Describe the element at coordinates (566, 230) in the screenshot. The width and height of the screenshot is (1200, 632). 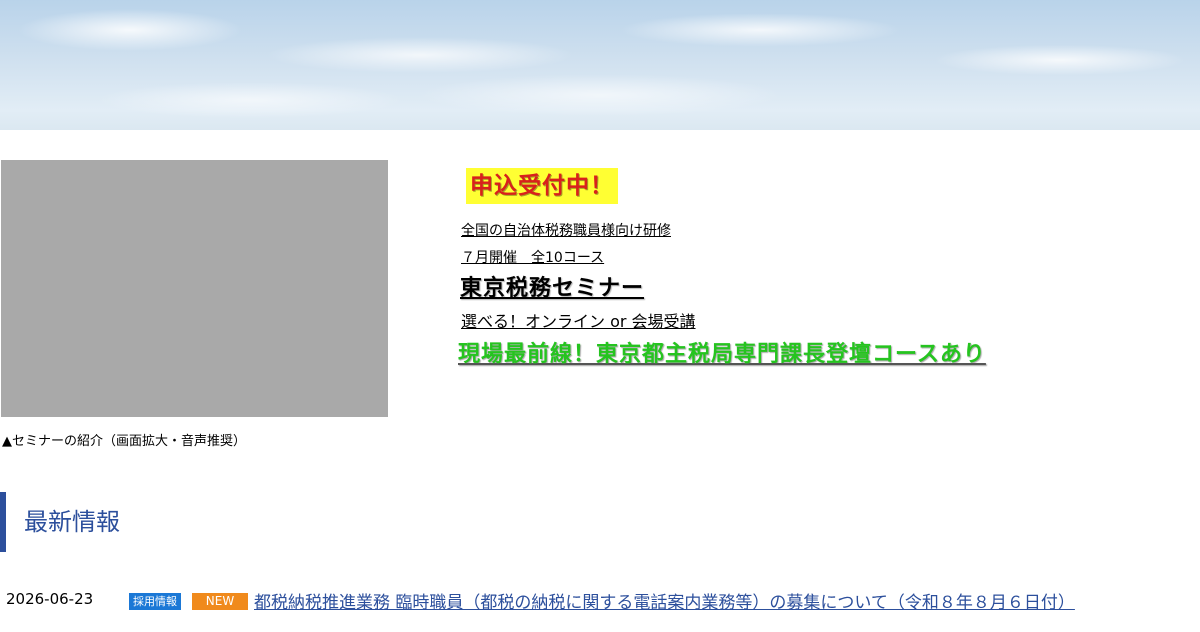
I see `promo-target-text: 全国の自治体税務職員様向け研修` at that location.